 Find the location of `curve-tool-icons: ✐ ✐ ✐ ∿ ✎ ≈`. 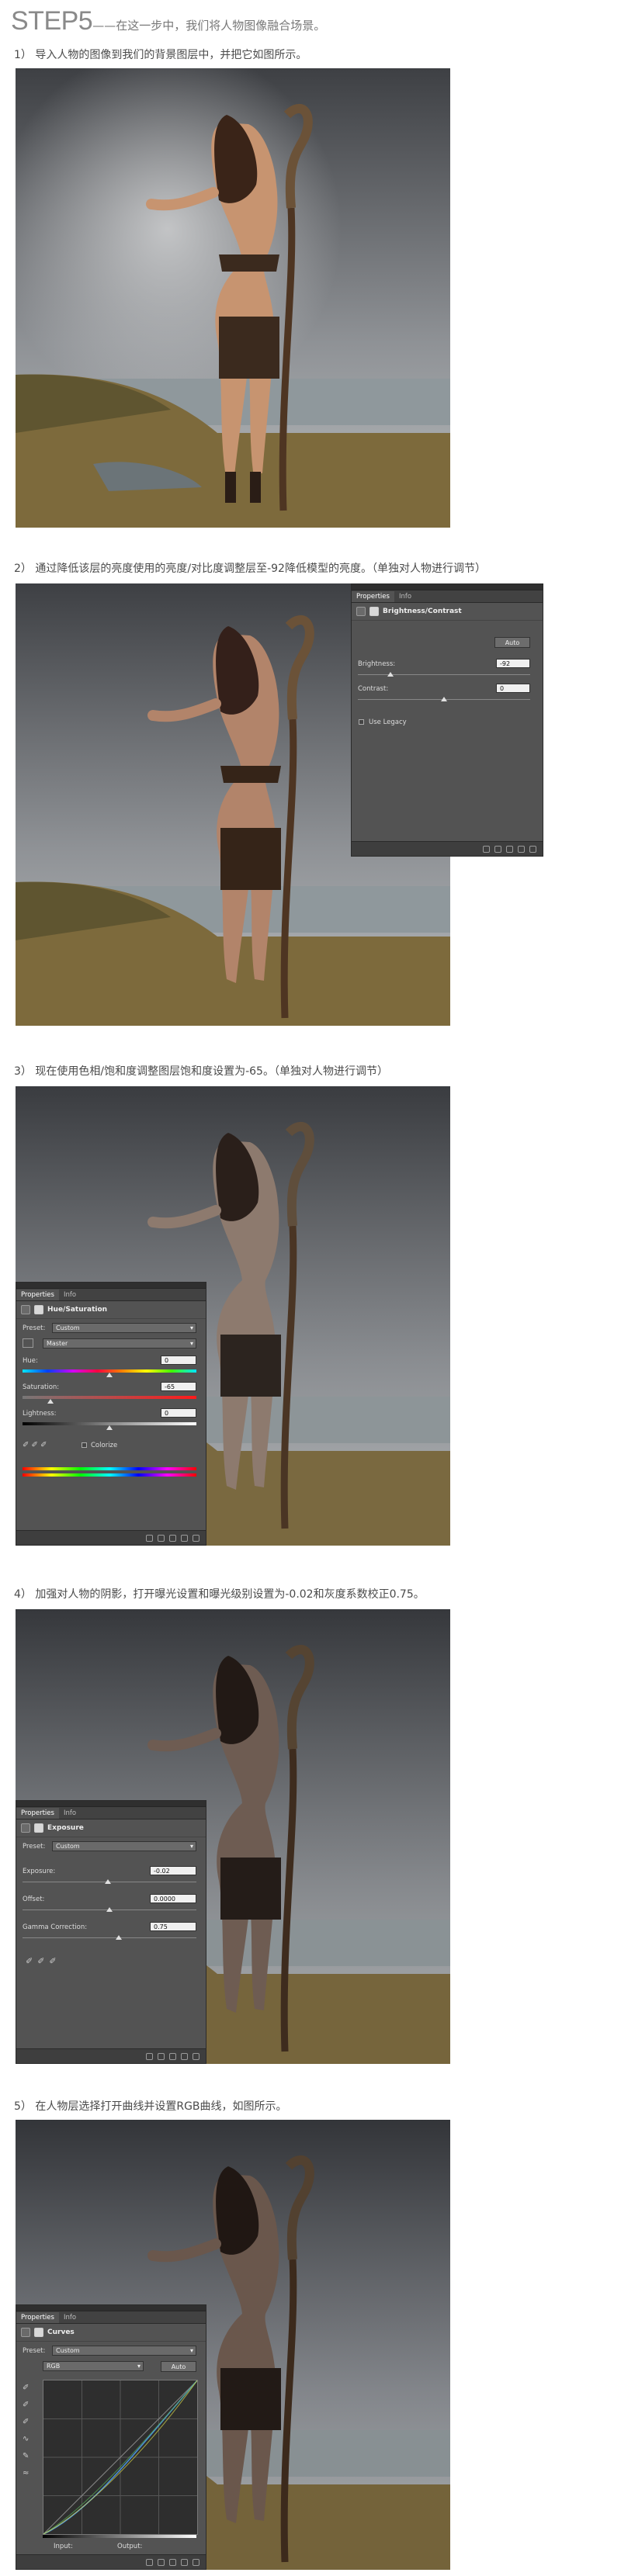

curve-tool-icons: ✐ ✐ ✐ ∿ ✎ ≈ is located at coordinates (28, 2431).